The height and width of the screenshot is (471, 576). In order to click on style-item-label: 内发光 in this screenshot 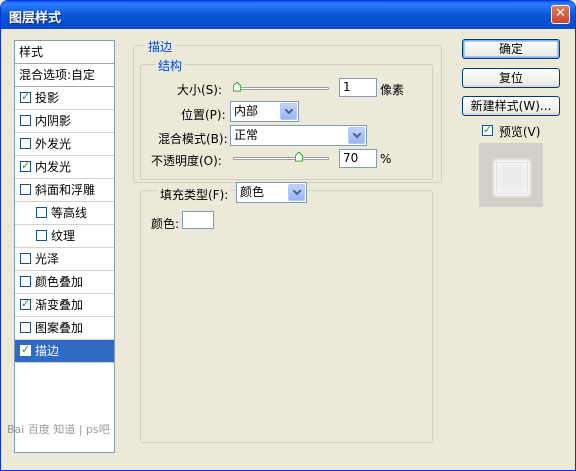, I will do `click(53, 167)`.